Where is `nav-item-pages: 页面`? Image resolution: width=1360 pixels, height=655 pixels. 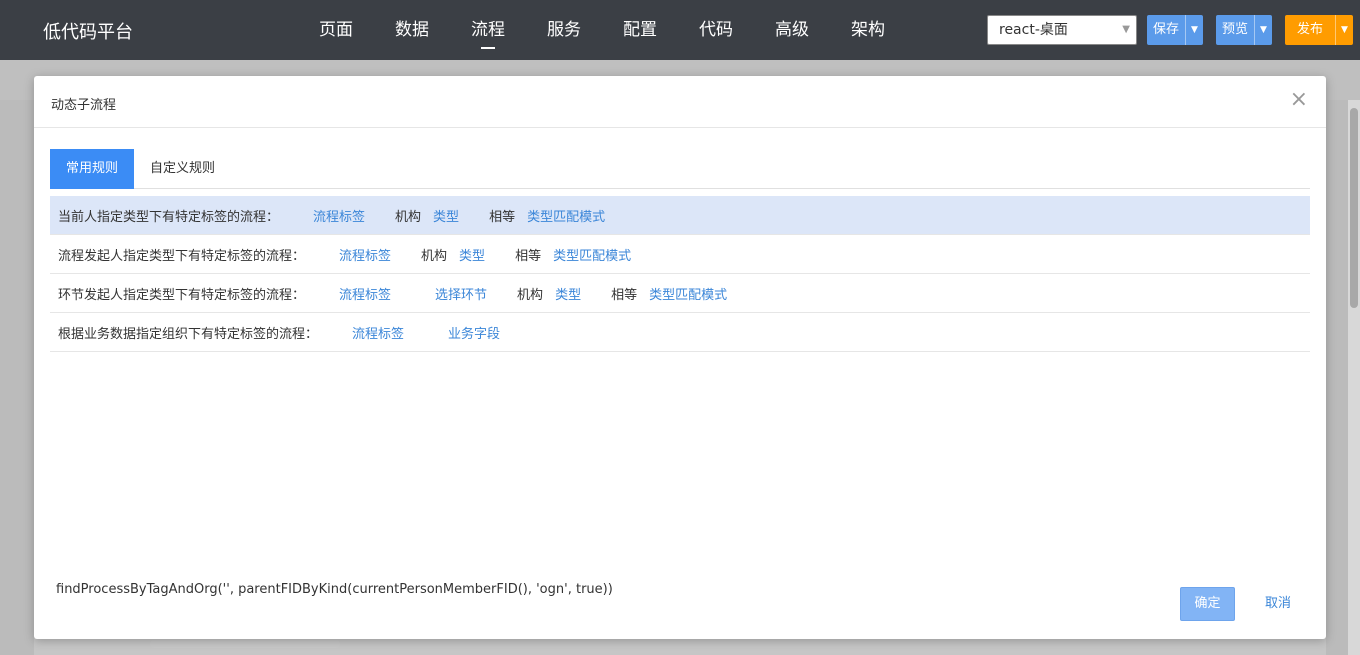
nav-item-pages: 页面 is located at coordinates (336, 30).